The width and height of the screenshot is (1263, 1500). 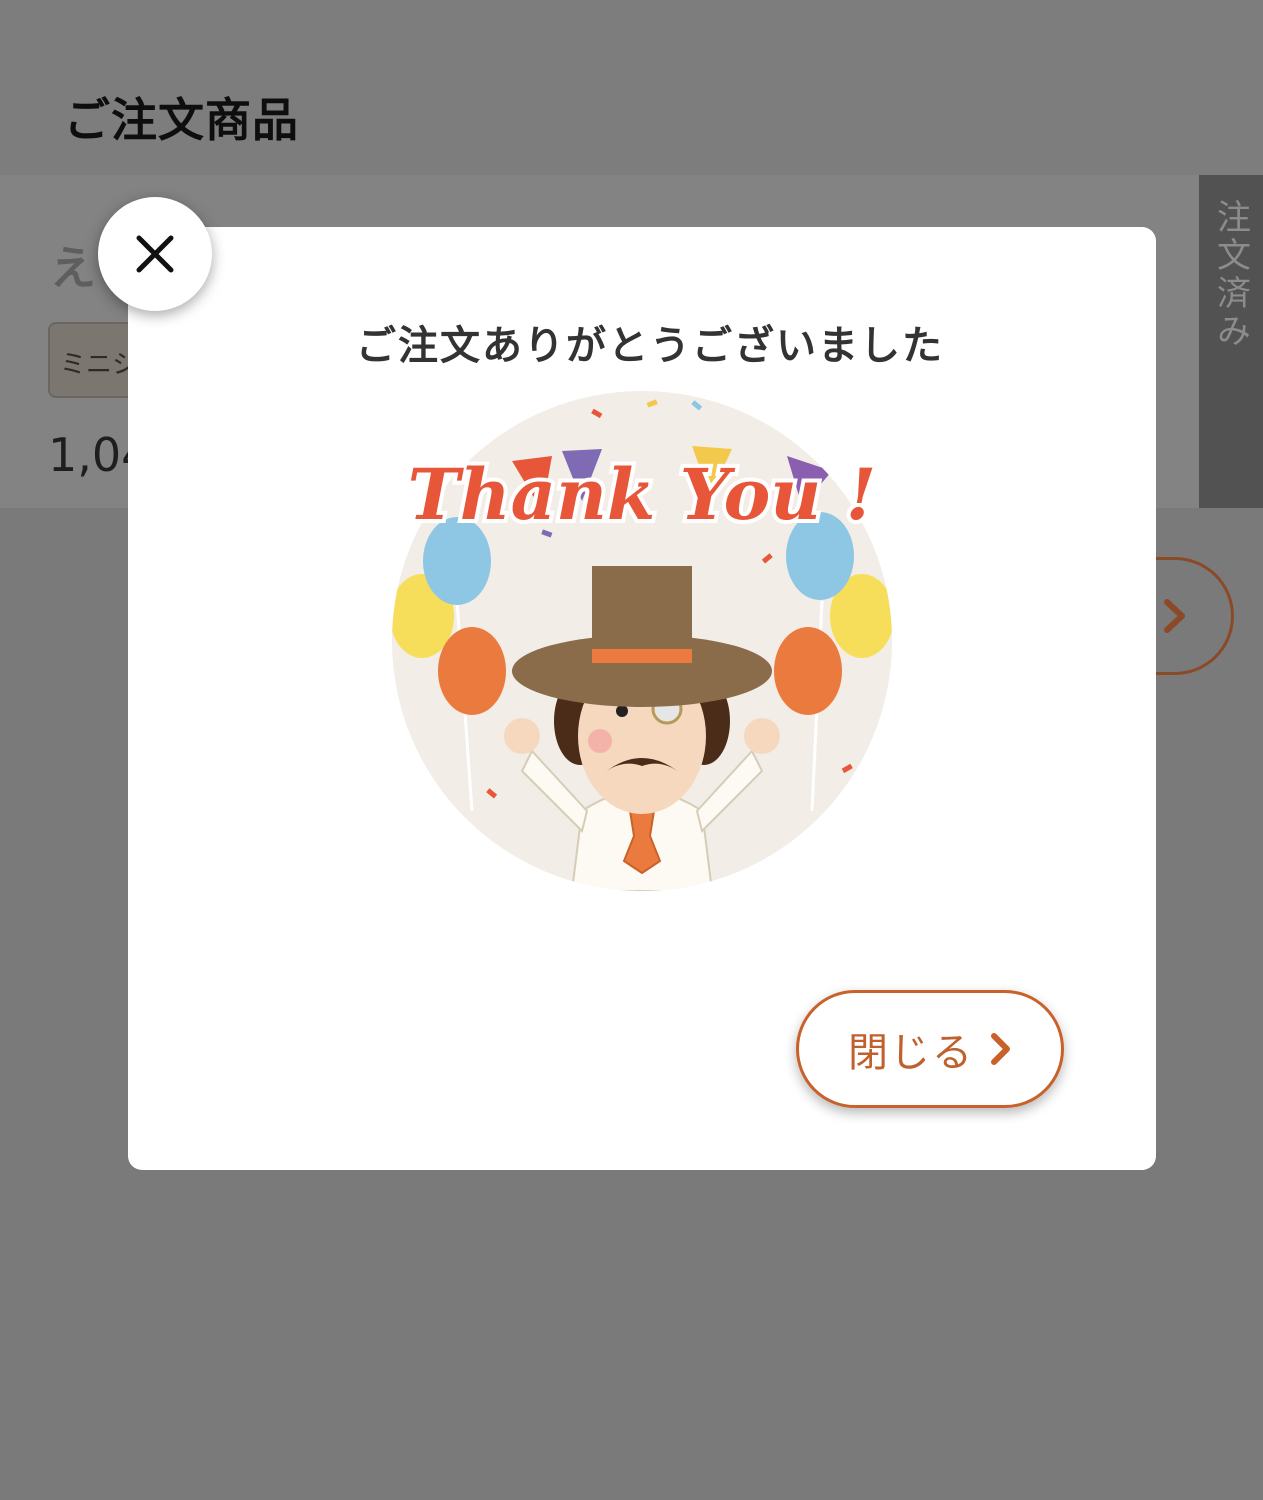 I want to click on close-button: 閉じる, so click(x=930, y=1049).